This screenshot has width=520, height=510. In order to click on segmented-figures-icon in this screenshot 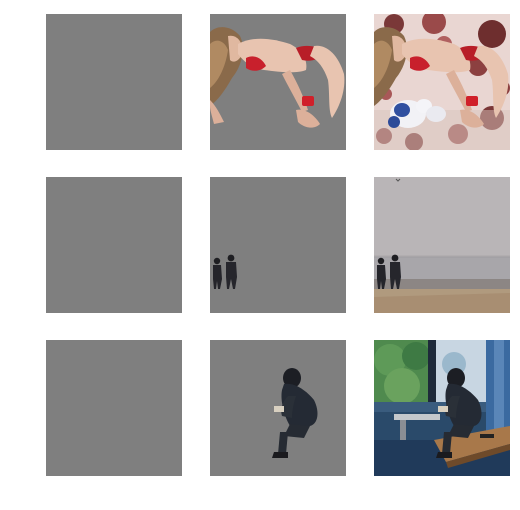, I will do `click(278, 245)`.